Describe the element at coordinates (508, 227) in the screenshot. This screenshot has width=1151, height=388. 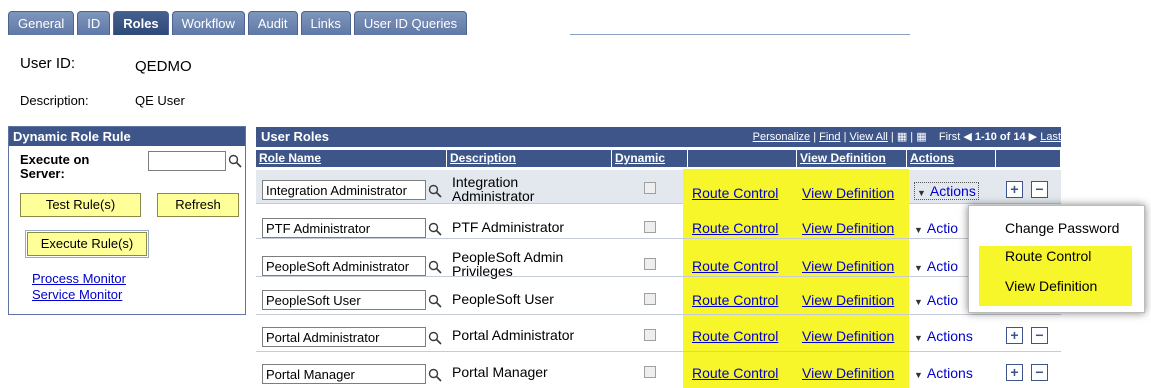
I see `role-description: PTF Administrator` at that location.